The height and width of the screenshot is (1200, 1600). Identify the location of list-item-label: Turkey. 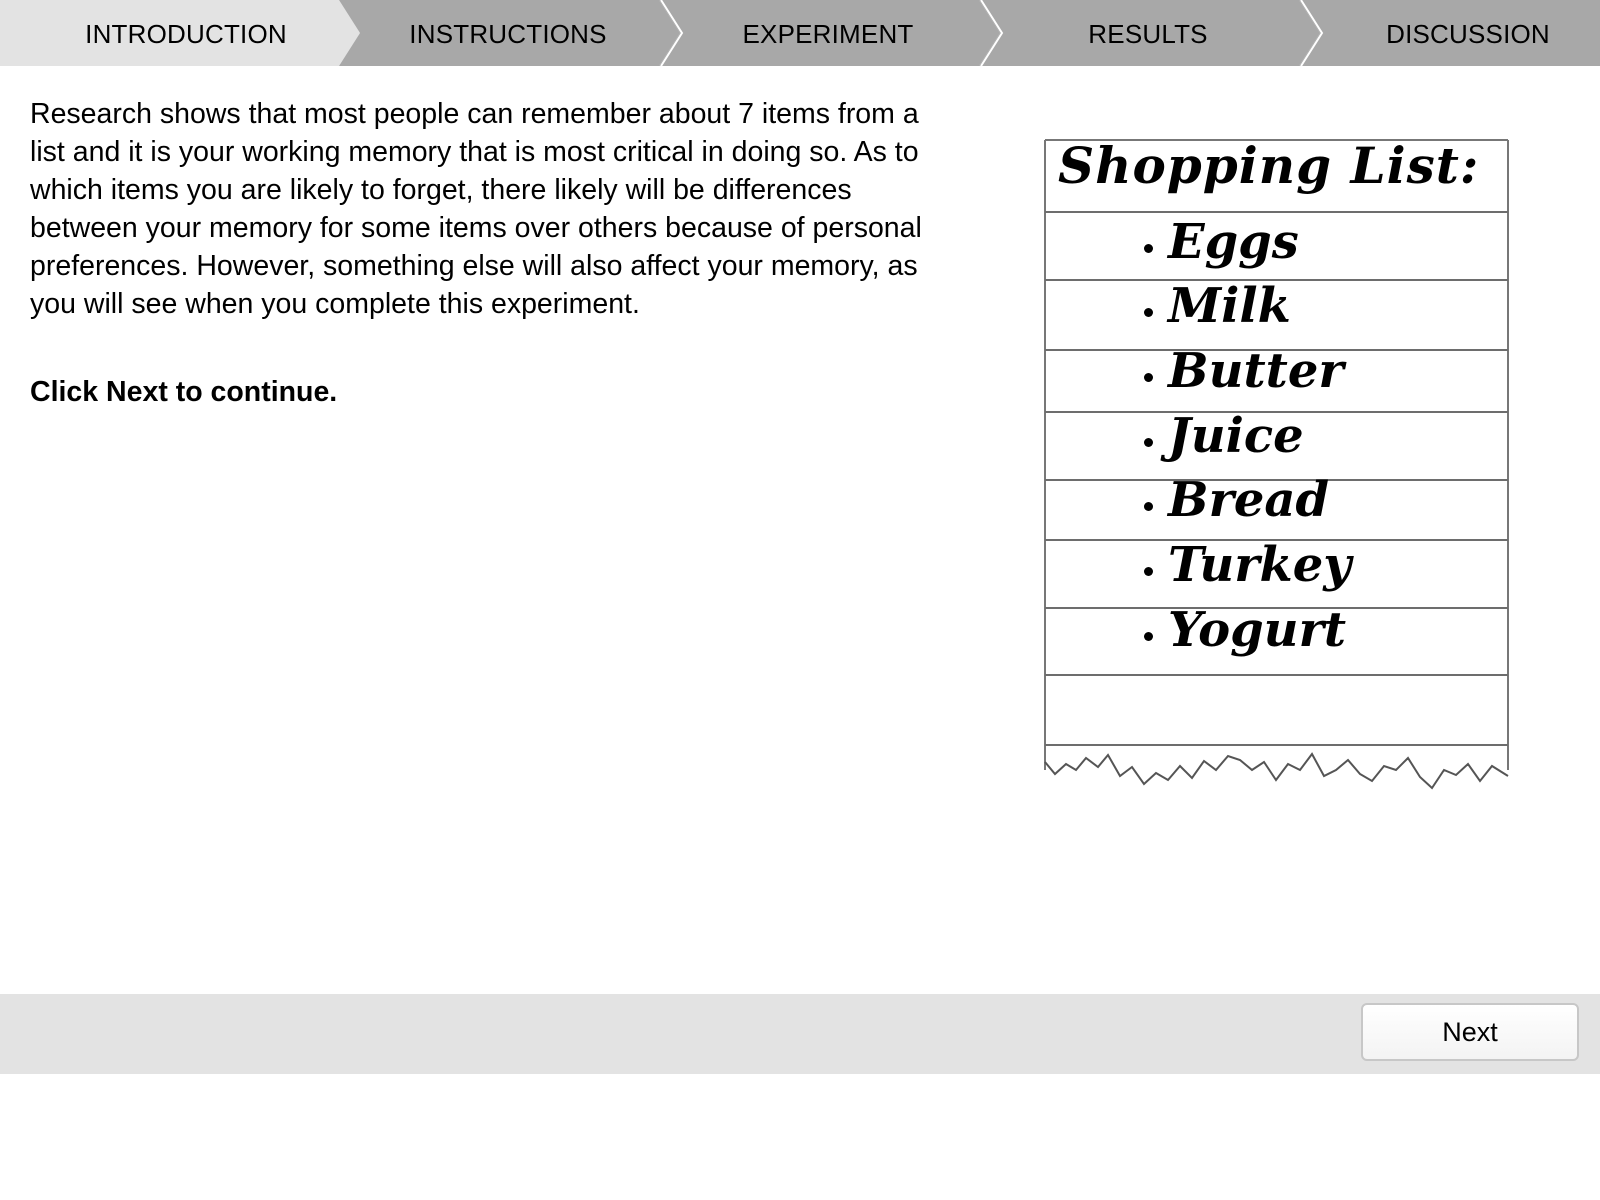
(1260, 565).